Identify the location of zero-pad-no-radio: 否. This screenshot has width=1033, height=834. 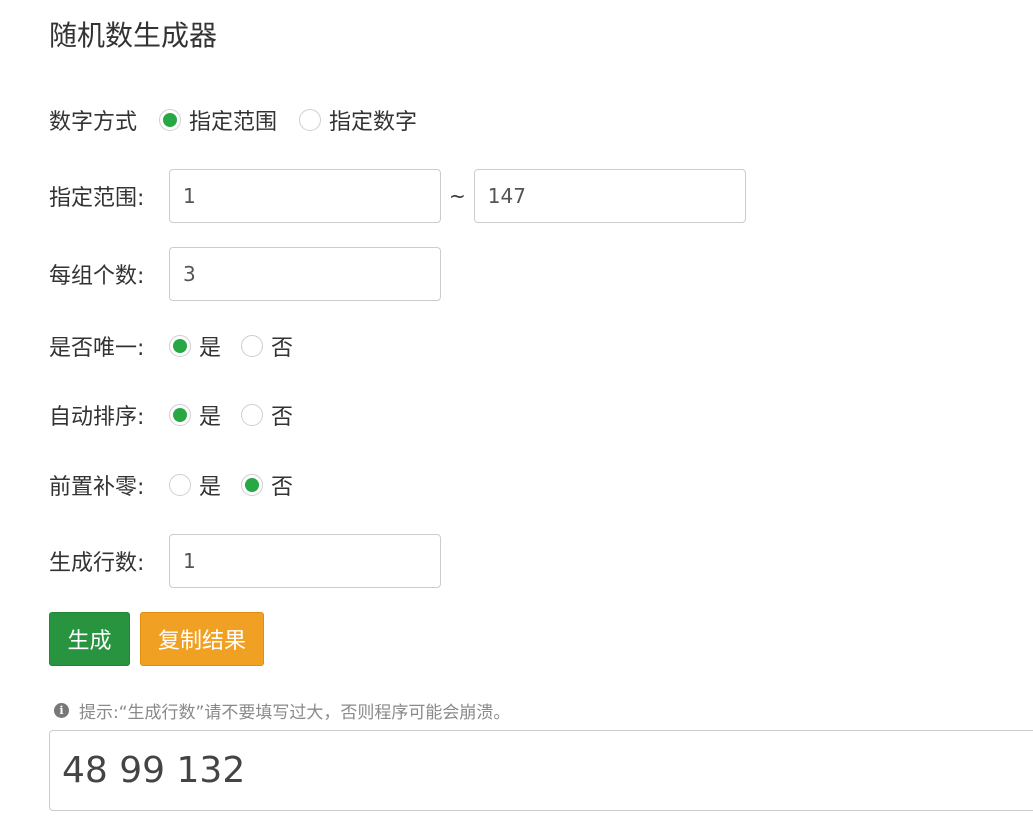
(267, 485).